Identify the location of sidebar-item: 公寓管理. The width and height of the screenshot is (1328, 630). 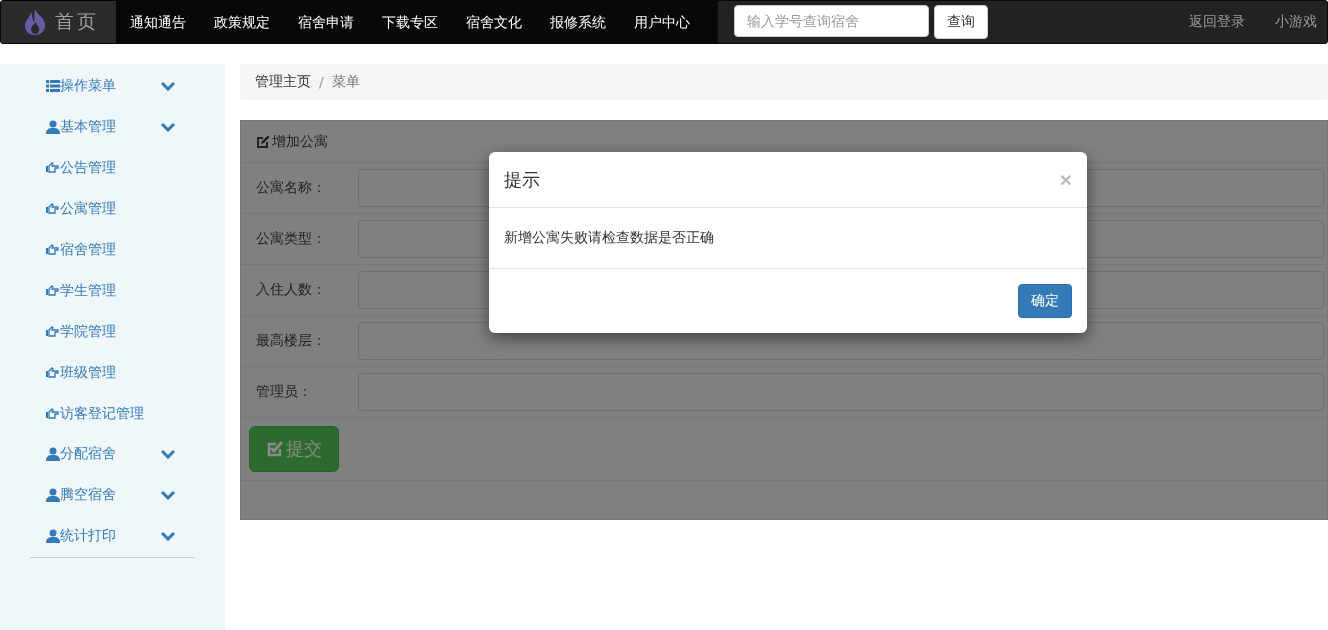
(112, 209).